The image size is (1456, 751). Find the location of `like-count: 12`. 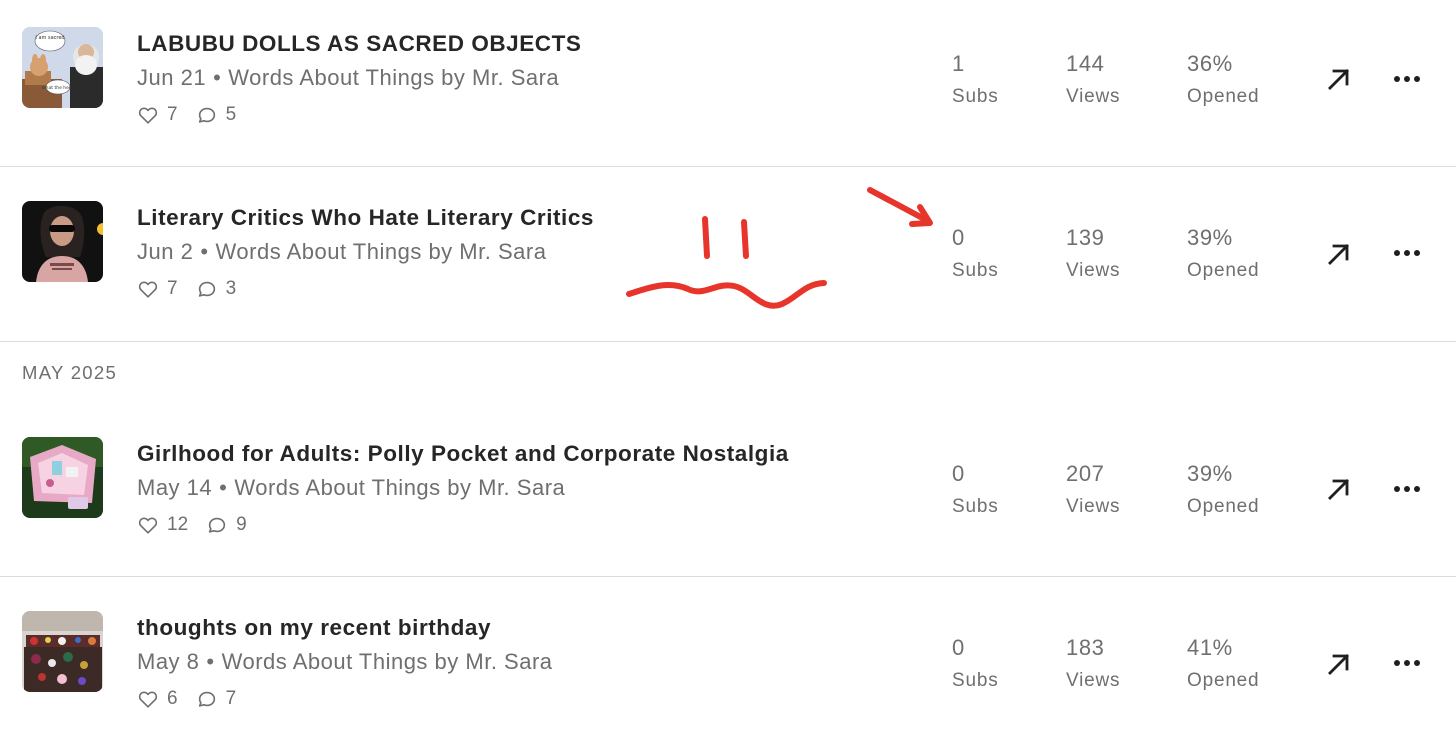

like-count: 12 is located at coordinates (178, 524).